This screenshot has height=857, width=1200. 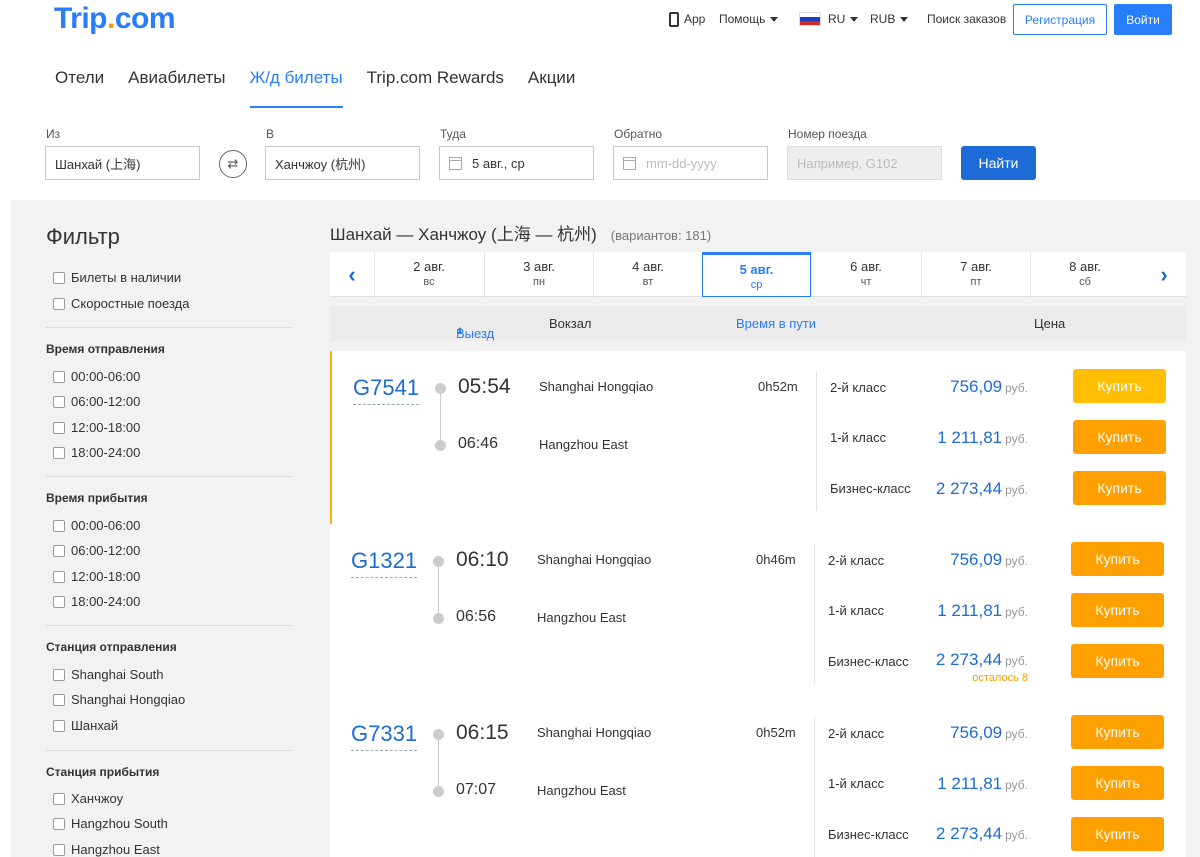 What do you see at coordinates (96, 427) in the screenshot?
I see `filter-dep-time: 12:00-18:00` at bounding box center [96, 427].